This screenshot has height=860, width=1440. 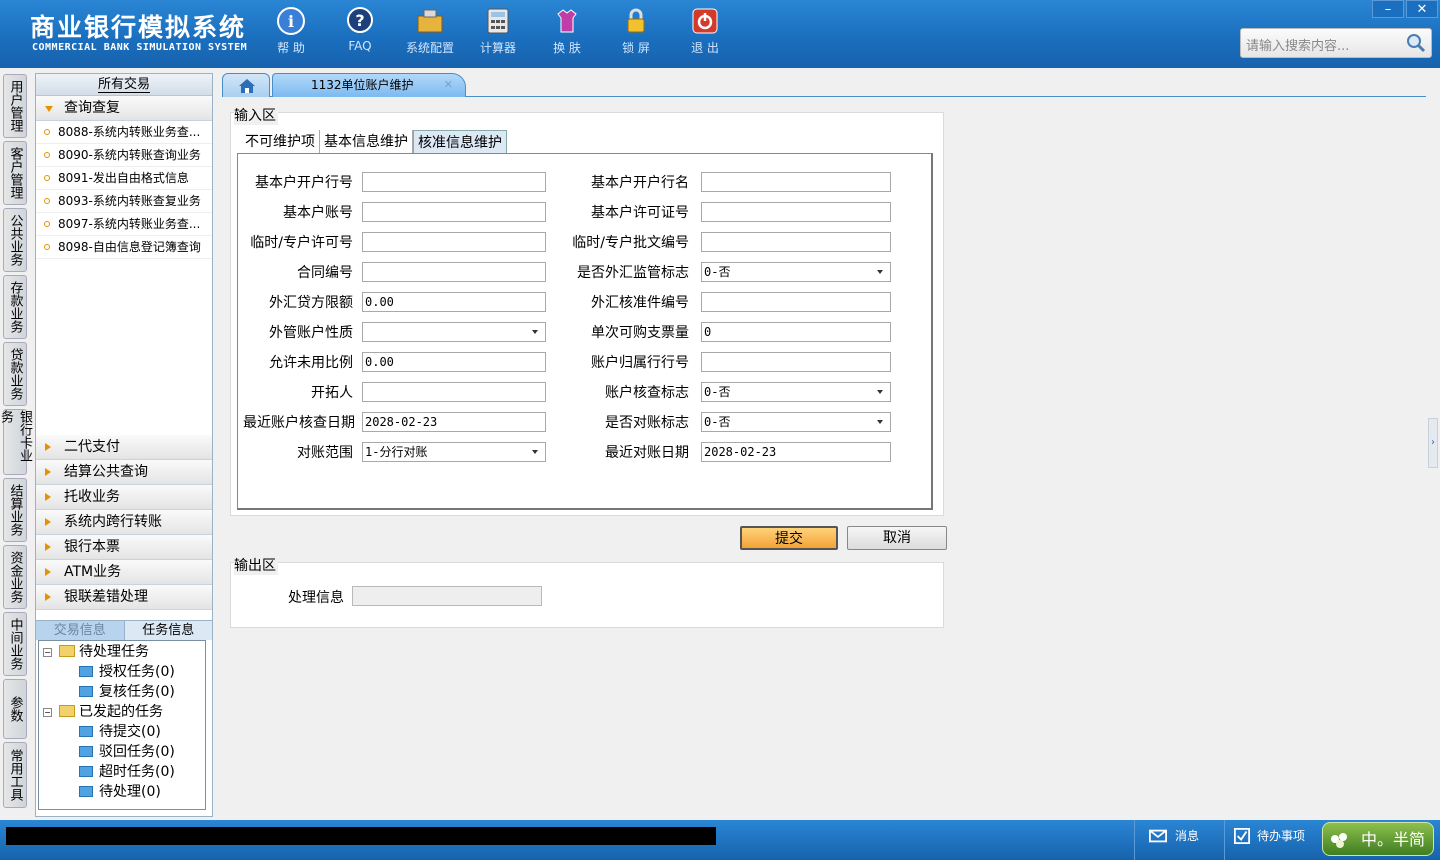 What do you see at coordinates (15, 775) in the screenshot?
I see `tab-common-tools: 常用工具` at bounding box center [15, 775].